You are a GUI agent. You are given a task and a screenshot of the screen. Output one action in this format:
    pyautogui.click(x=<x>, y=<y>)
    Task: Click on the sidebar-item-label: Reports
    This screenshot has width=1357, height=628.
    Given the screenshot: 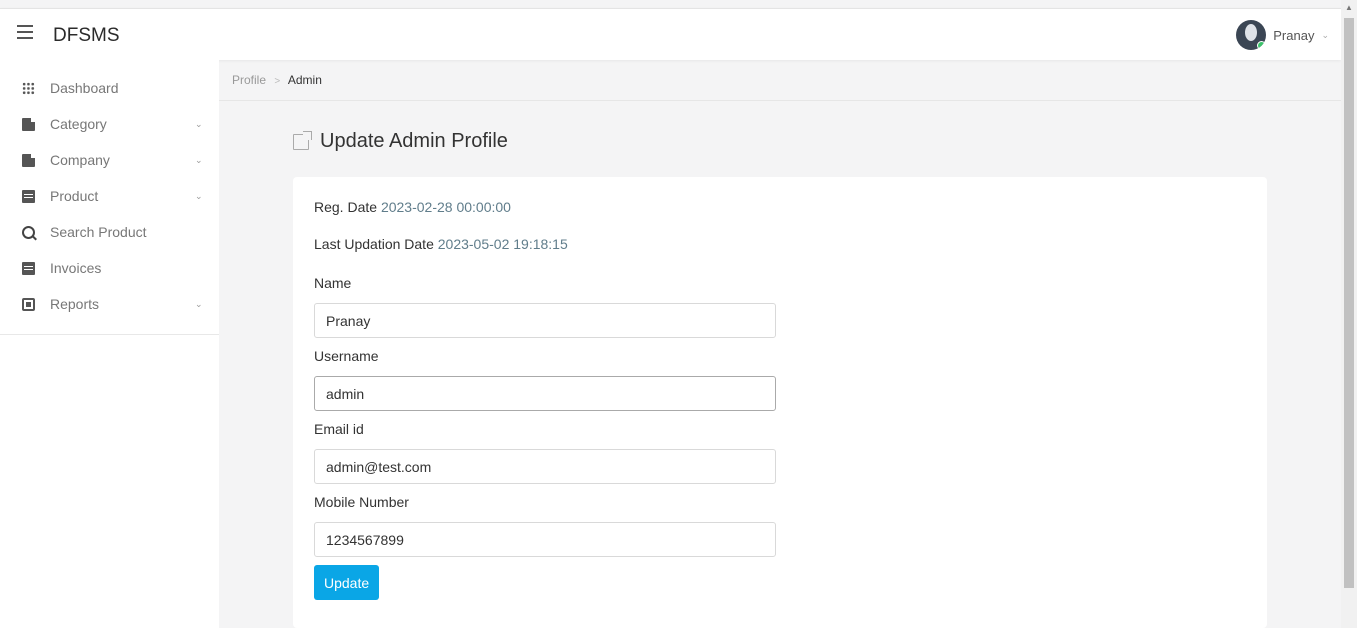 What is the action you would take?
    pyautogui.click(x=75, y=304)
    